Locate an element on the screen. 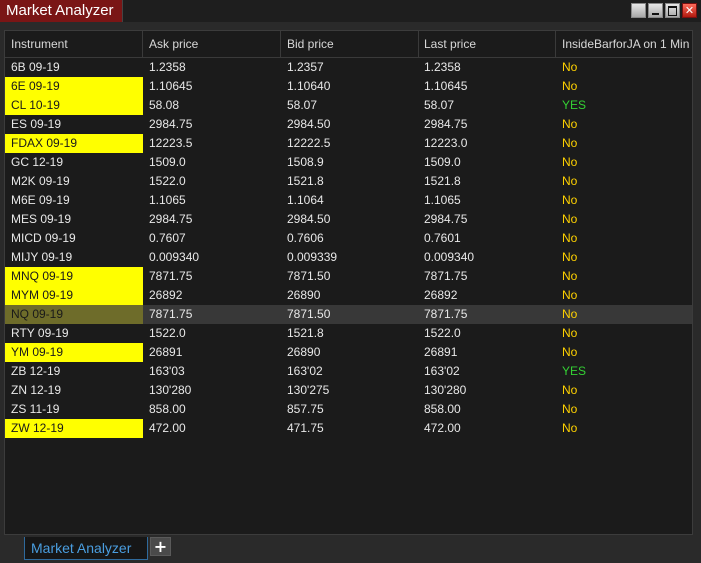 Image resolution: width=701 pixels, height=563 pixels. minimize-icon is located at coordinates (655, 14).